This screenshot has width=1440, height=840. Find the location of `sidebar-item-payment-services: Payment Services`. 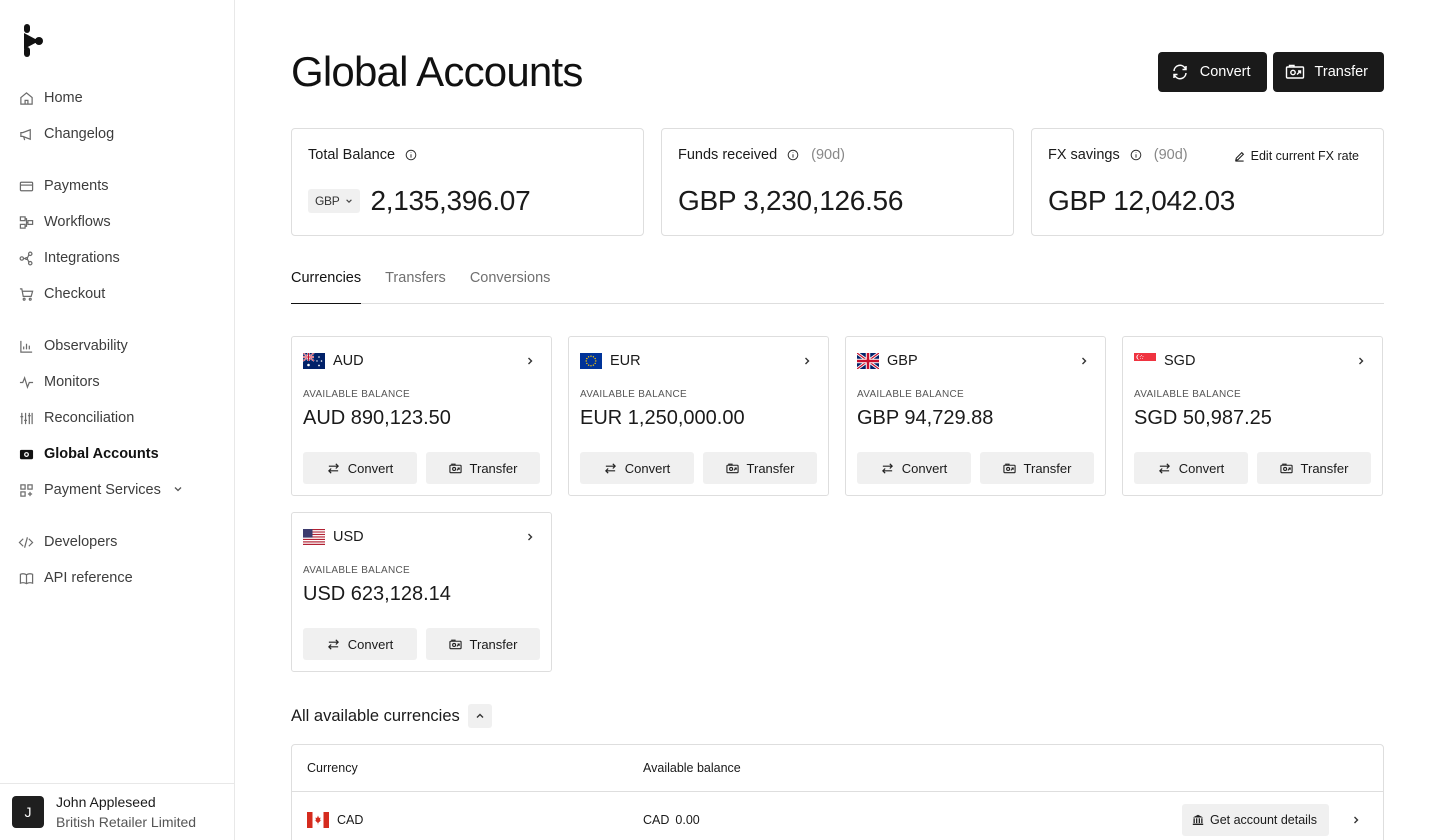

sidebar-item-payment-services: Payment Services is located at coordinates (117, 490).